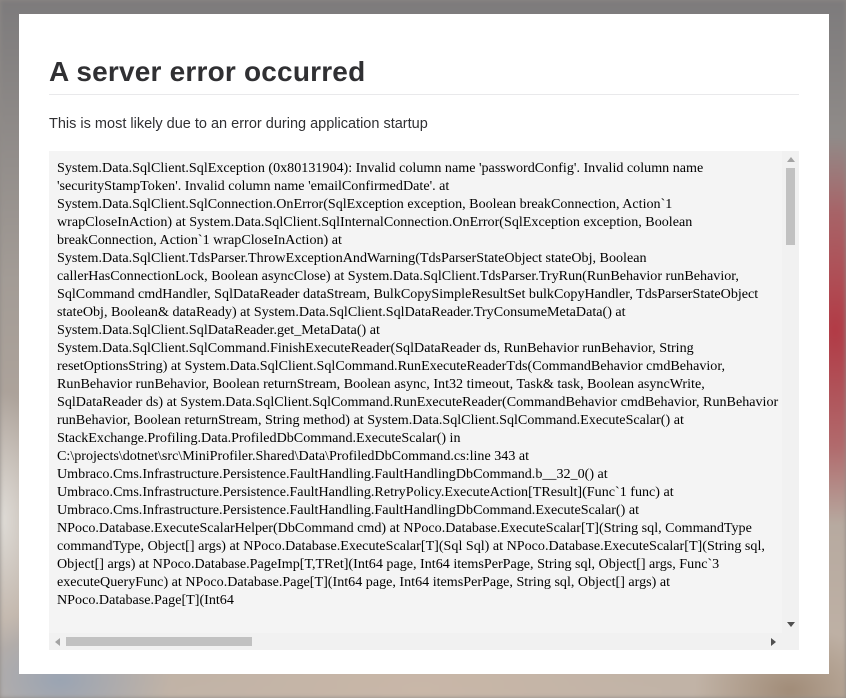 This screenshot has width=846, height=698. What do you see at coordinates (57, 641) in the screenshot?
I see `scroll-left-arrow-icon` at bounding box center [57, 641].